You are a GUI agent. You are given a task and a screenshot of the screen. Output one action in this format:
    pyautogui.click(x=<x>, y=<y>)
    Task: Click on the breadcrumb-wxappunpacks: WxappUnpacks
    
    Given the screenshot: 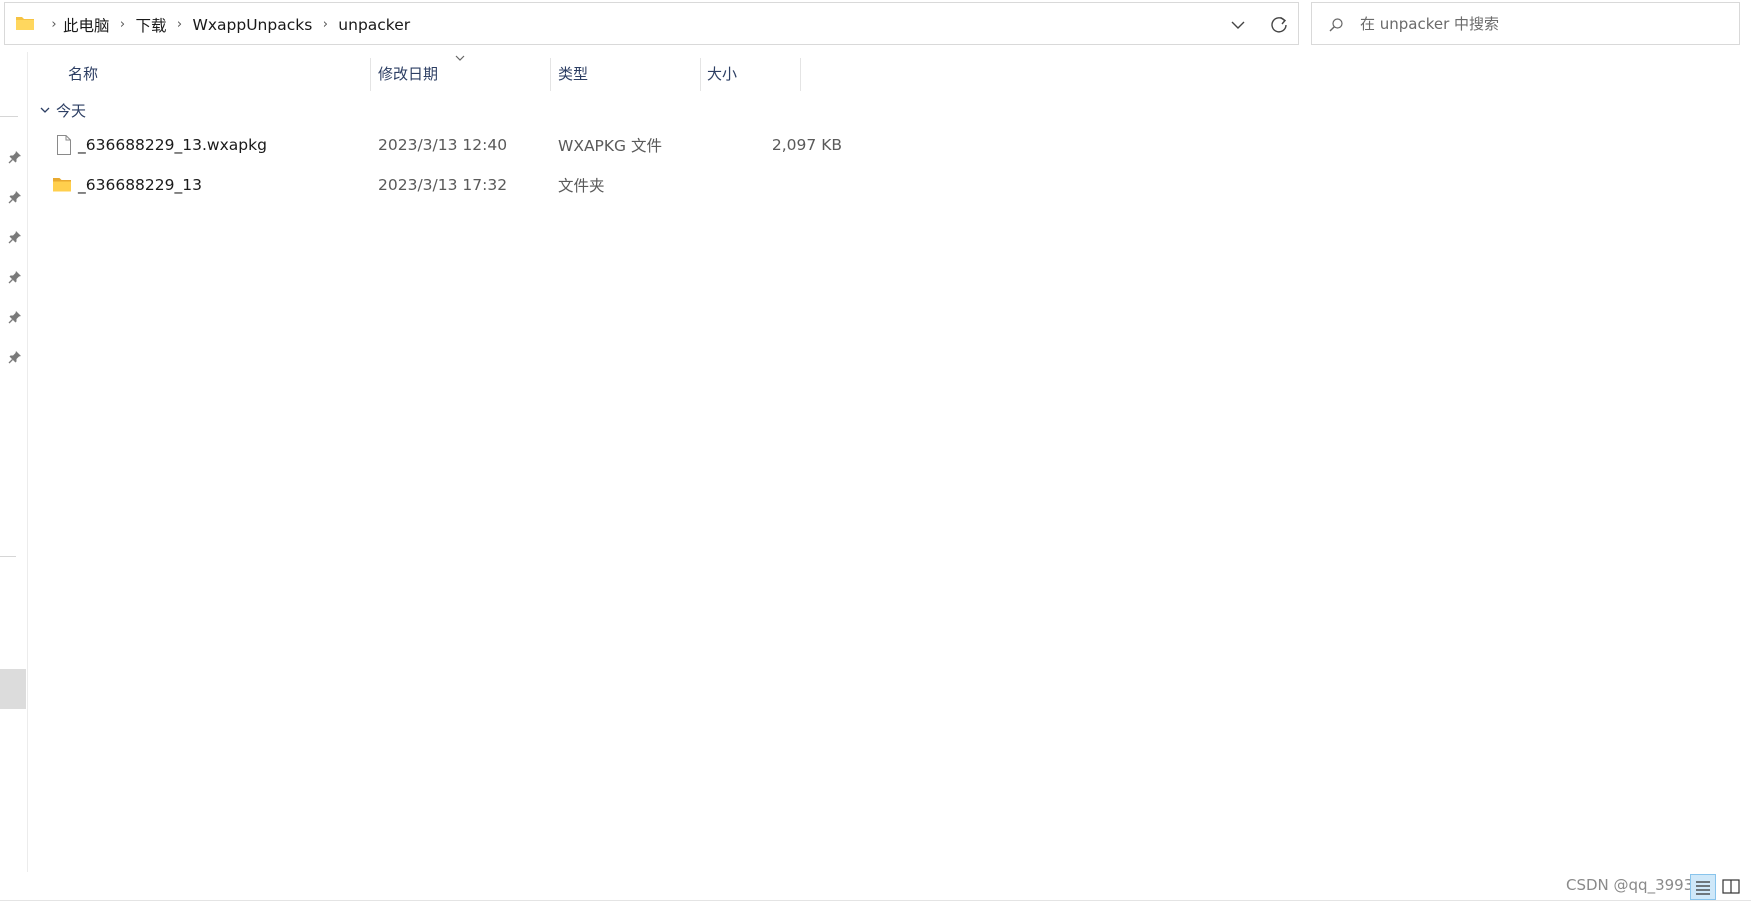 What is the action you would take?
    pyautogui.click(x=253, y=25)
    